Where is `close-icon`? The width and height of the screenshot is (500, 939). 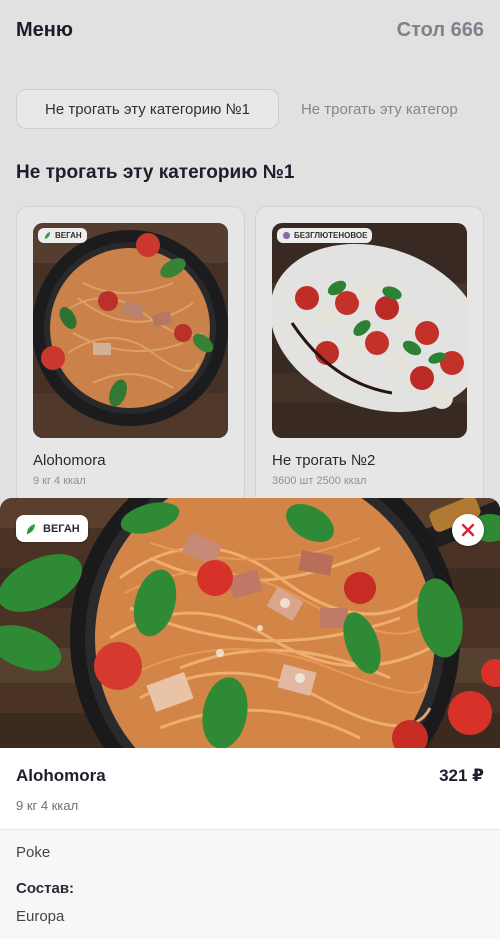
close-icon is located at coordinates (468, 530).